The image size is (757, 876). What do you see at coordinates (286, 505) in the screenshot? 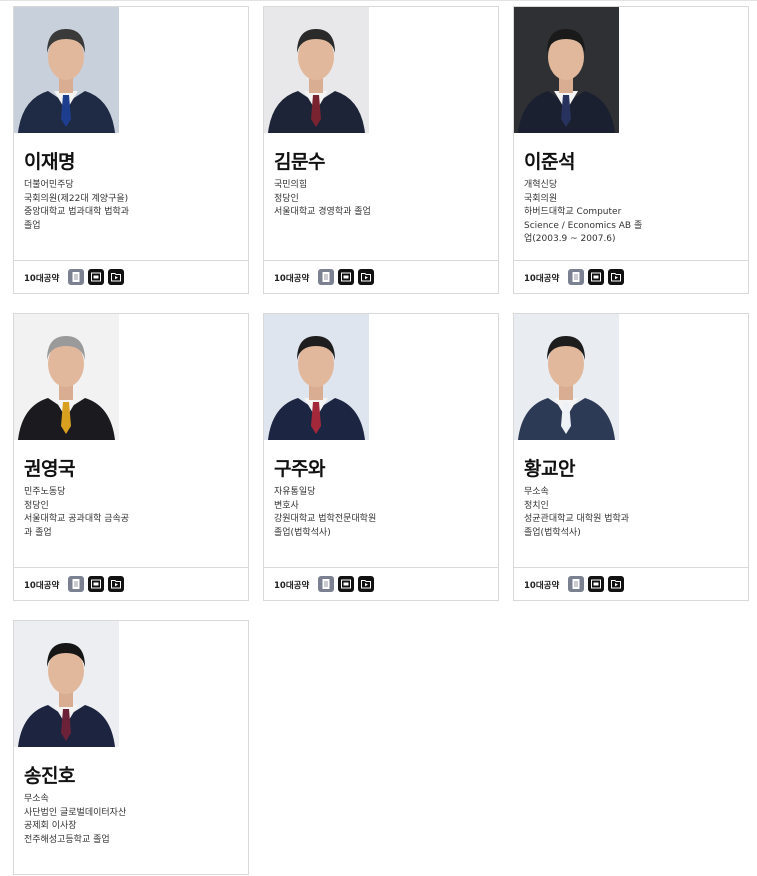
I see `info-line: 변호사` at bounding box center [286, 505].